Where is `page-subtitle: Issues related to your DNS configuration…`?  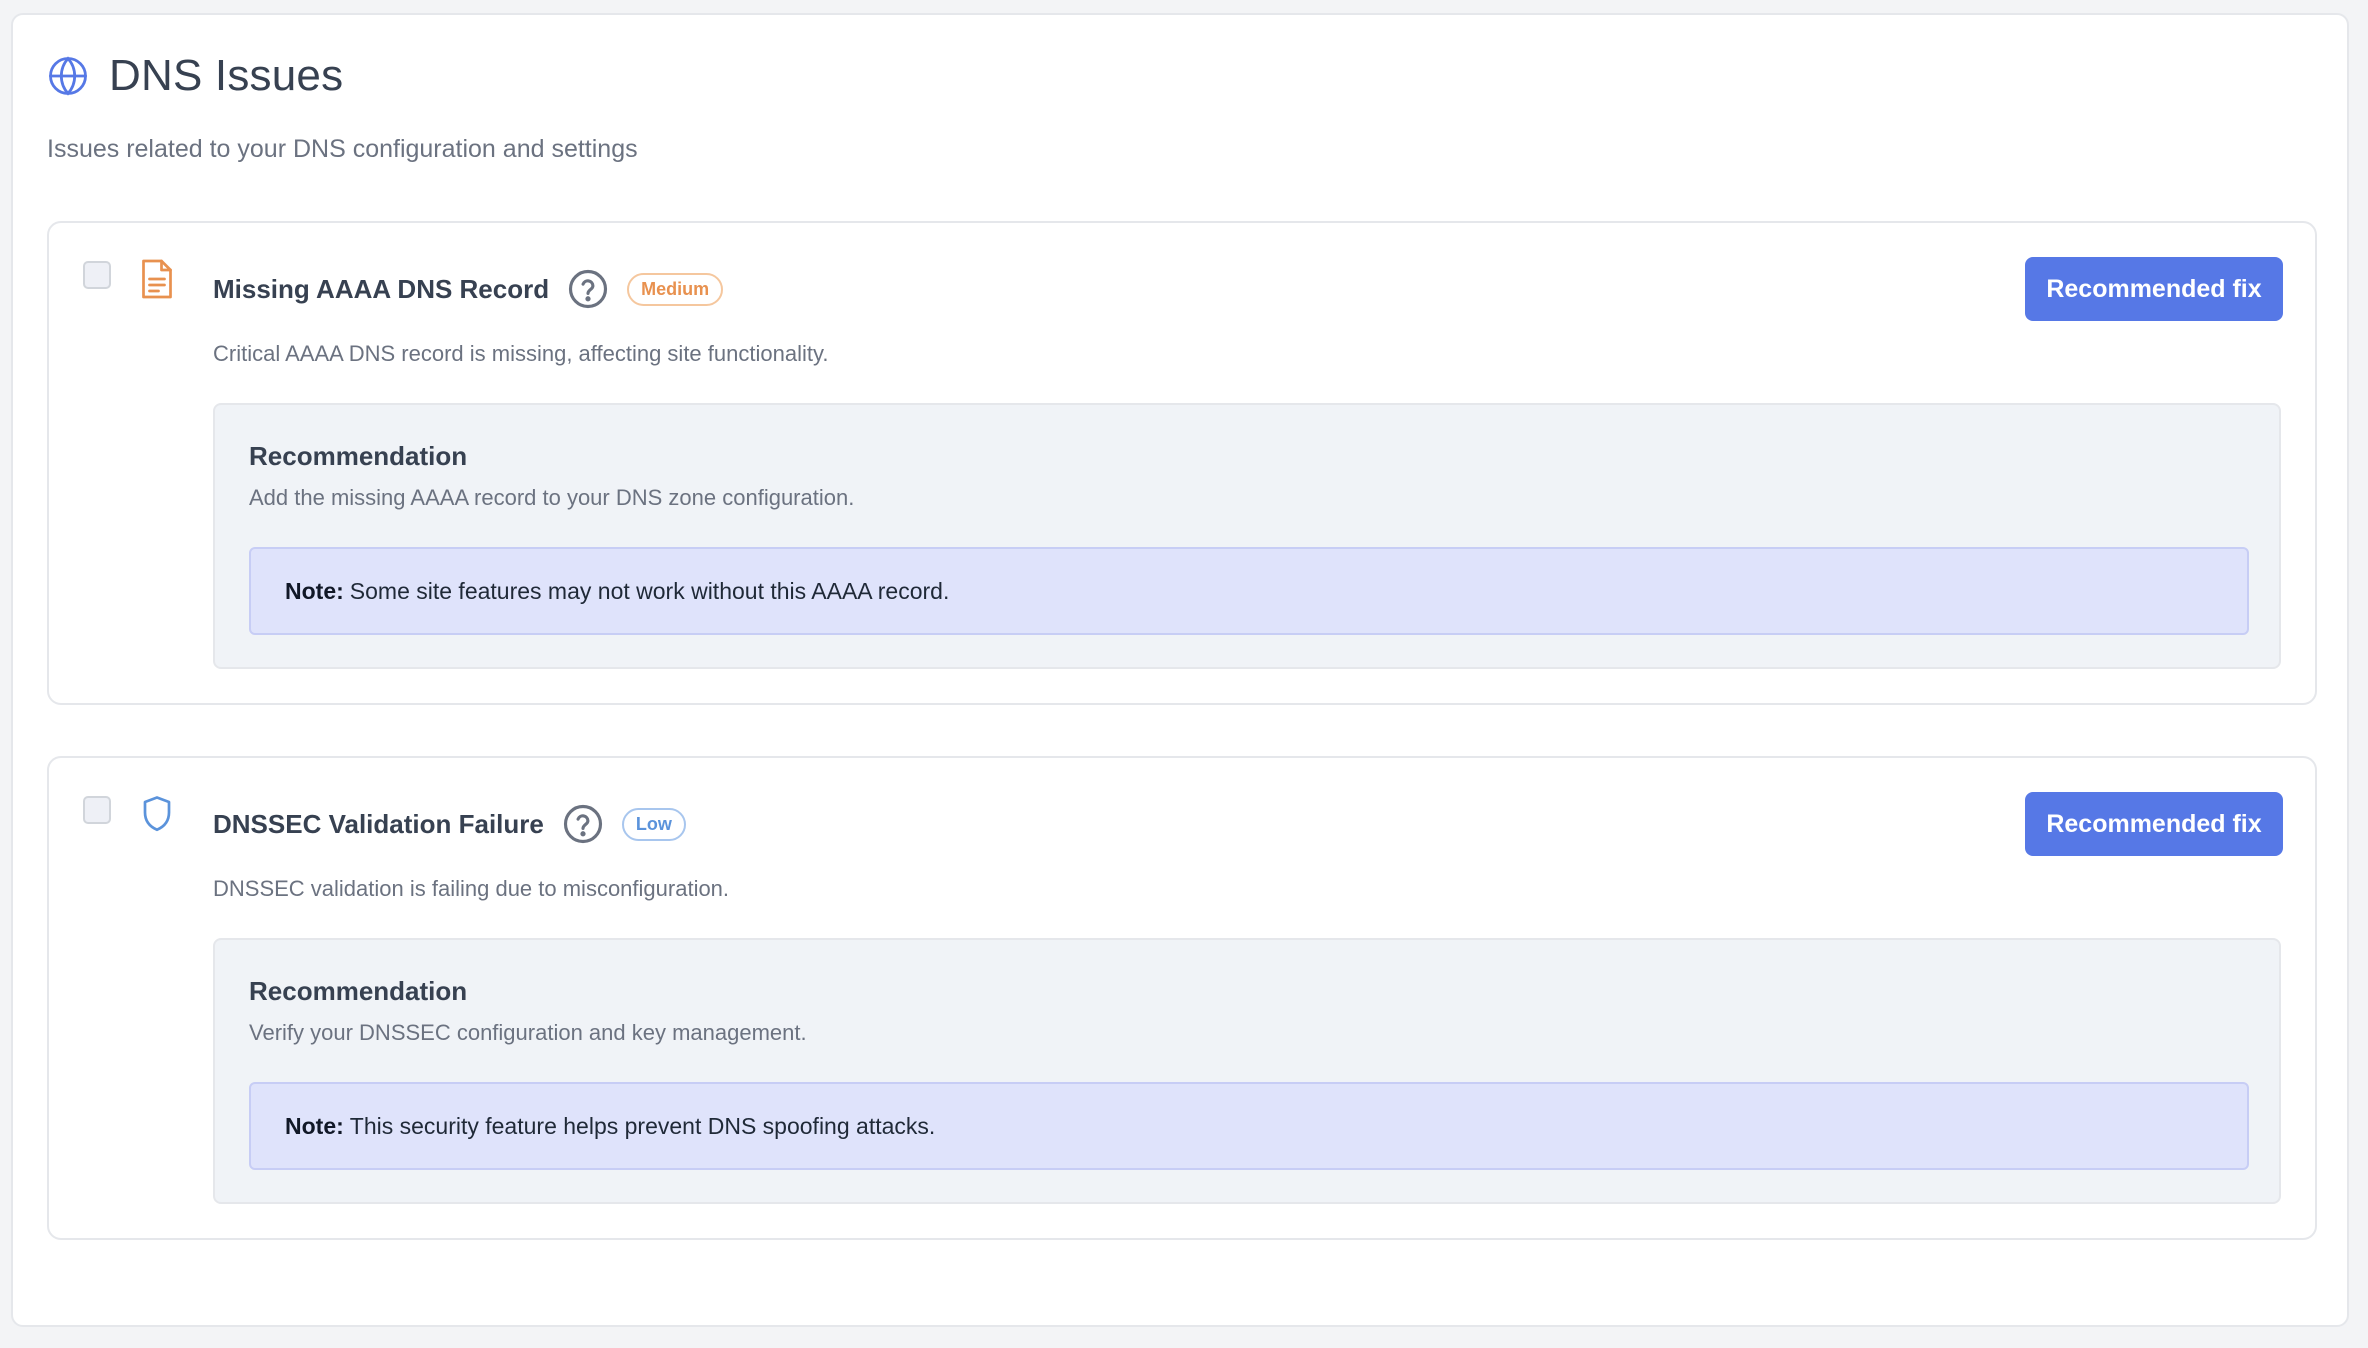 page-subtitle: Issues related to your DNS configuration… is located at coordinates (342, 149).